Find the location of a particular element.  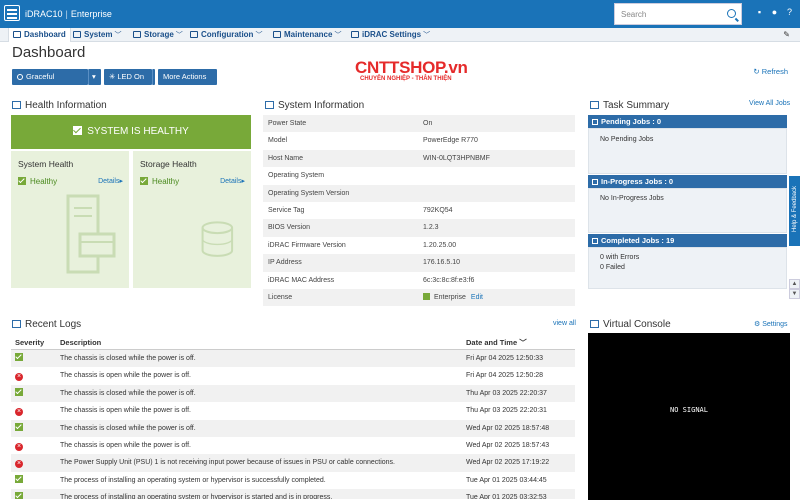

nav-idrac-settings-label: iDRAC Settings is located at coordinates (392, 34).